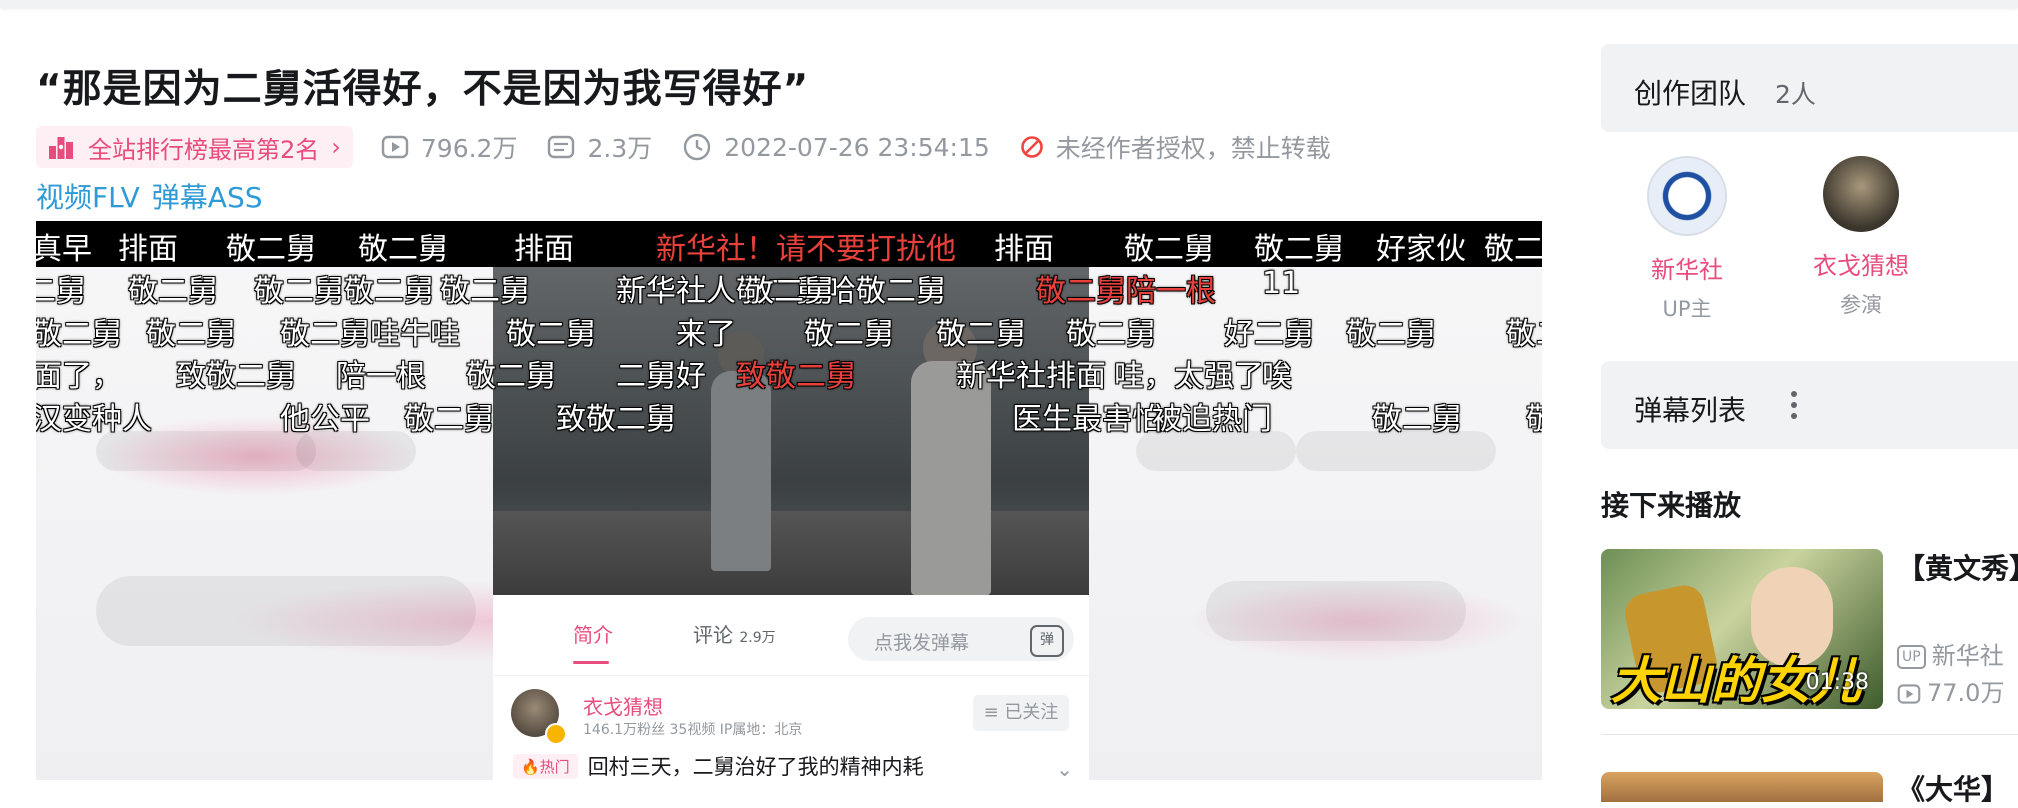 The height and width of the screenshot is (808, 2018). What do you see at coordinates (325, 419) in the screenshot?
I see `danmaku-comment: 他公平` at bounding box center [325, 419].